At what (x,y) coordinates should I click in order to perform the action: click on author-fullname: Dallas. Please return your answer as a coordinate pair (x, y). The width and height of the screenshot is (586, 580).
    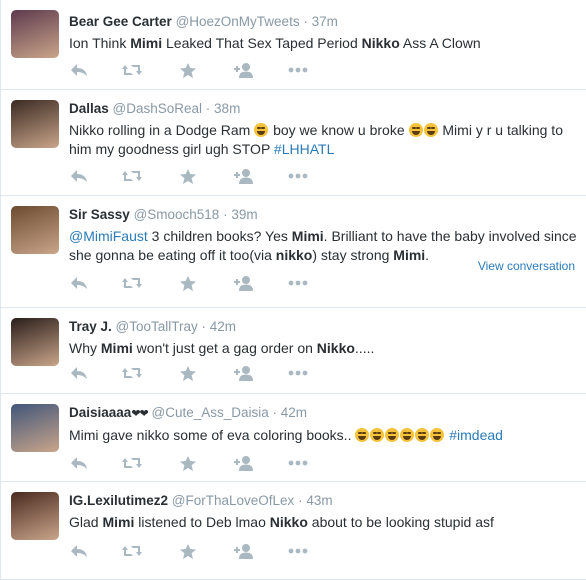
    Looking at the image, I should click on (89, 108).